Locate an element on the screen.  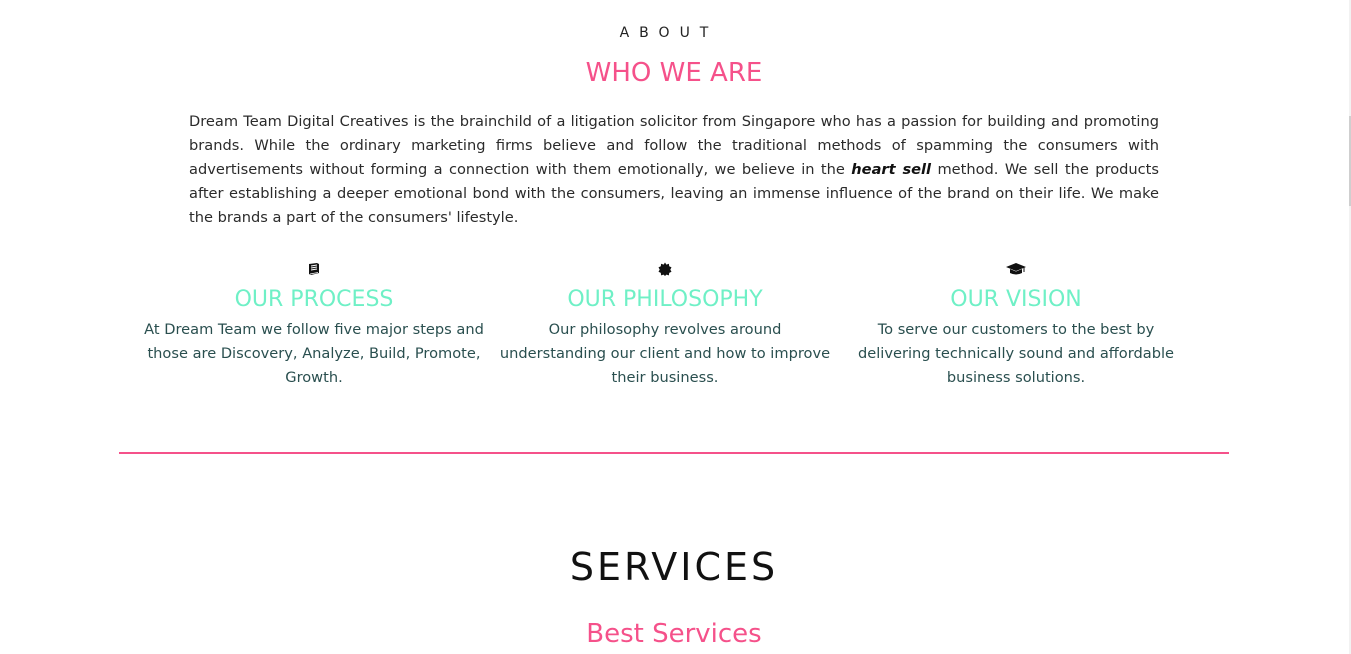
about-emphasis: heart sell is located at coordinates (891, 169).